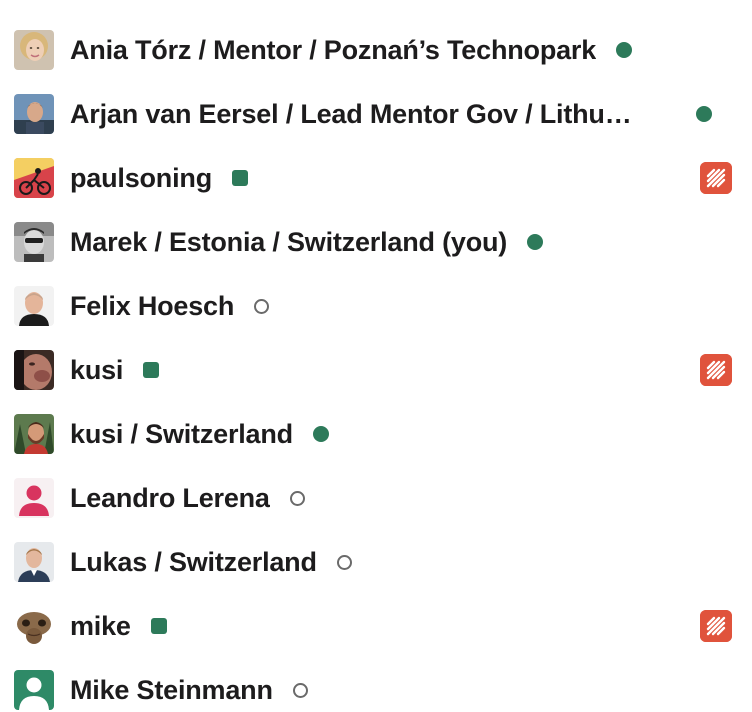 The width and height of the screenshot is (752, 712). What do you see at coordinates (171, 690) in the screenshot?
I see `member-name: Mike Steinmann` at bounding box center [171, 690].